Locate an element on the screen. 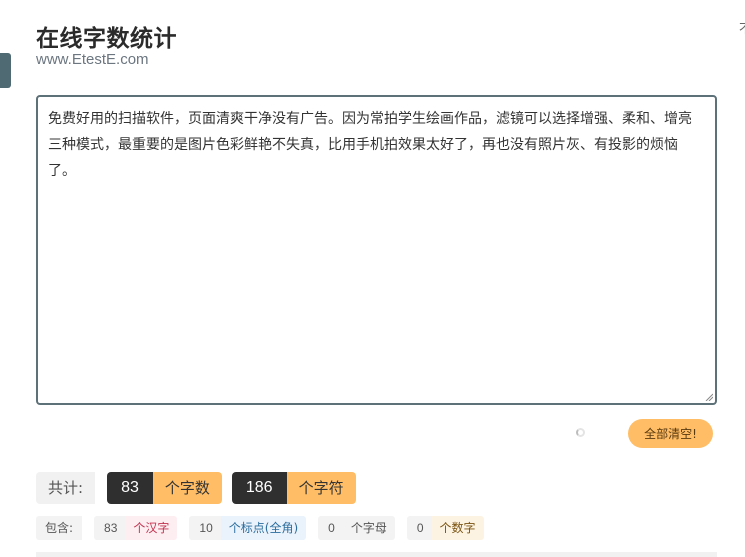  letter-count-tag: 0 个字母 is located at coordinates (356, 528).